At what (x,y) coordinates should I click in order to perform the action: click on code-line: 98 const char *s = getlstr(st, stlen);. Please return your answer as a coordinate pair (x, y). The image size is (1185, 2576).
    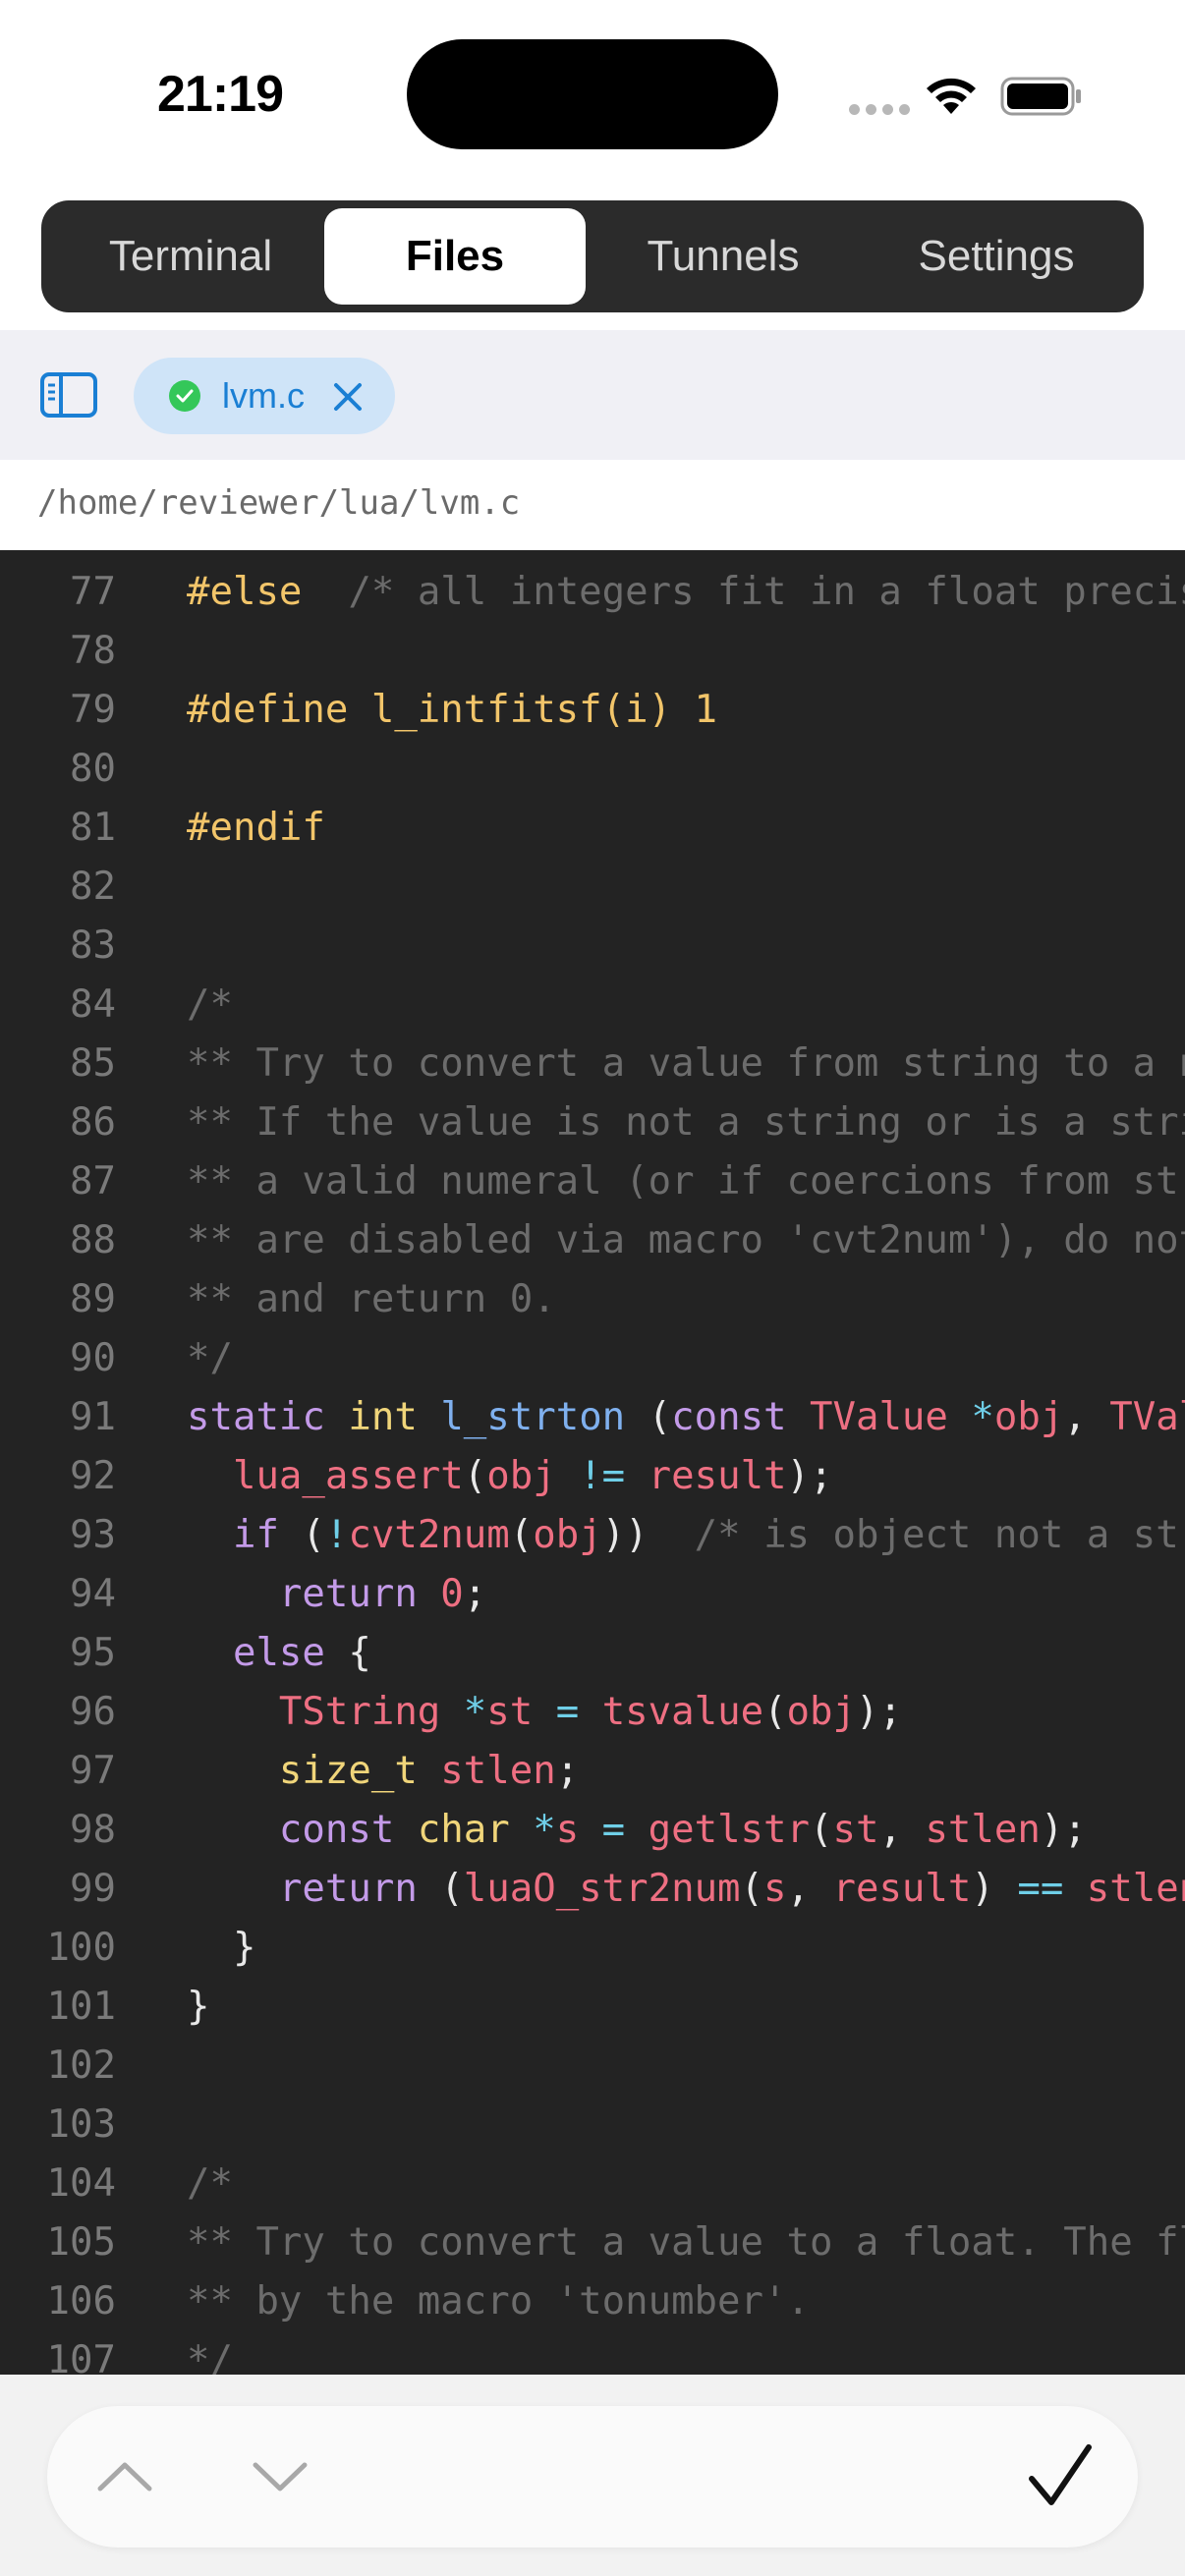
    Looking at the image, I should click on (592, 1829).